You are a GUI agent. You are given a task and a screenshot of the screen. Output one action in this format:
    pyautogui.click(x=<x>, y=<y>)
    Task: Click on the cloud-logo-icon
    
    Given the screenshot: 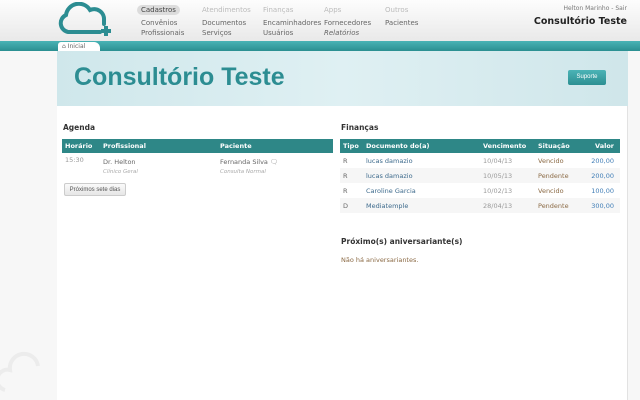 What is the action you would take?
    pyautogui.click(x=87, y=20)
    